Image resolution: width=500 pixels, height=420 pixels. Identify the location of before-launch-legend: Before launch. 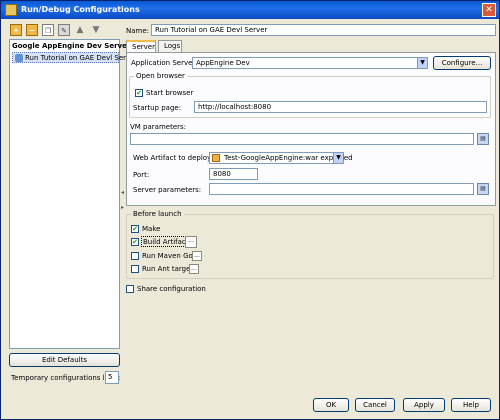
(157, 214).